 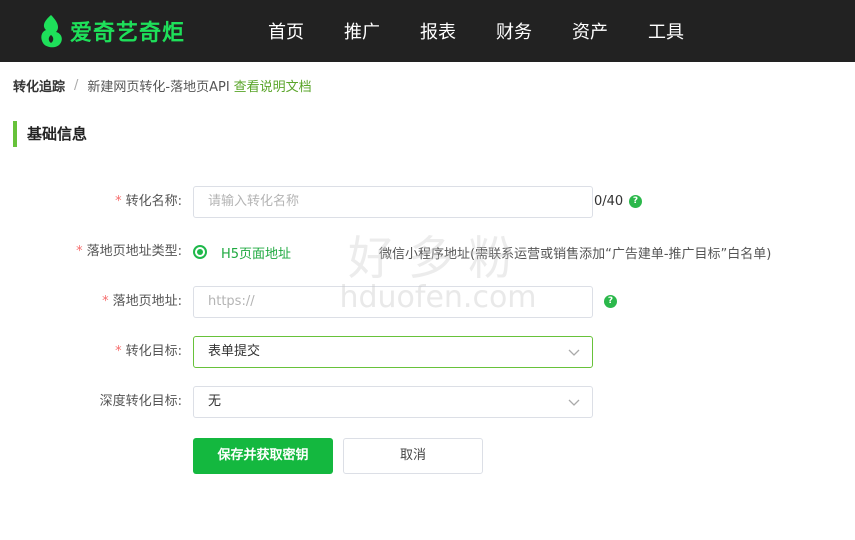 I want to click on landing-url-input: https://, so click(x=393, y=302).